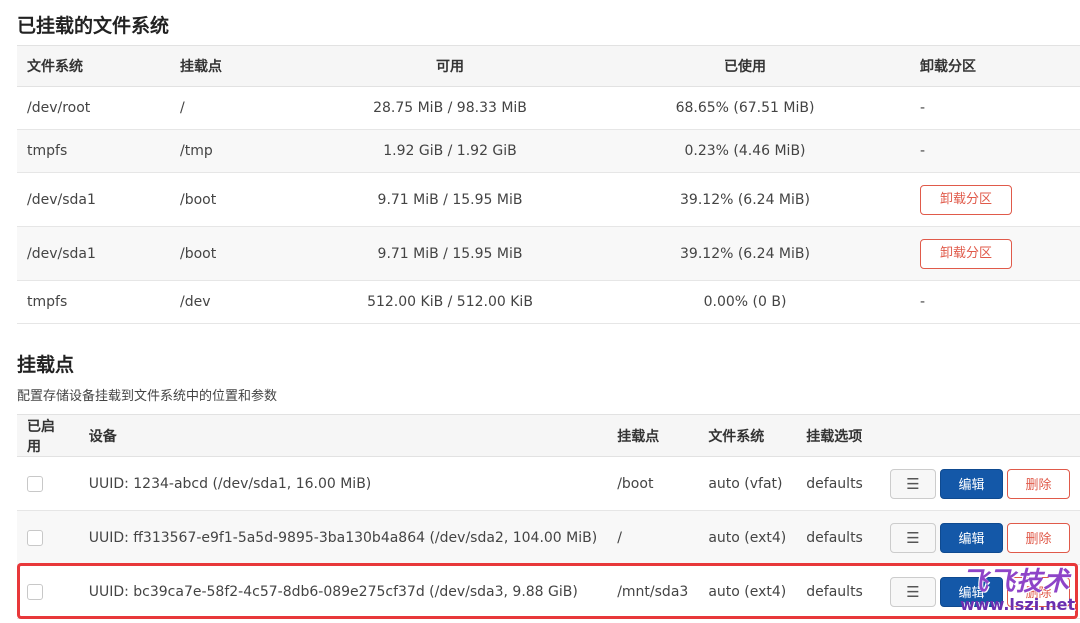 The width and height of the screenshot is (1080, 623). What do you see at coordinates (980, 435) in the screenshot?
I see `col-header-actions` at bounding box center [980, 435].